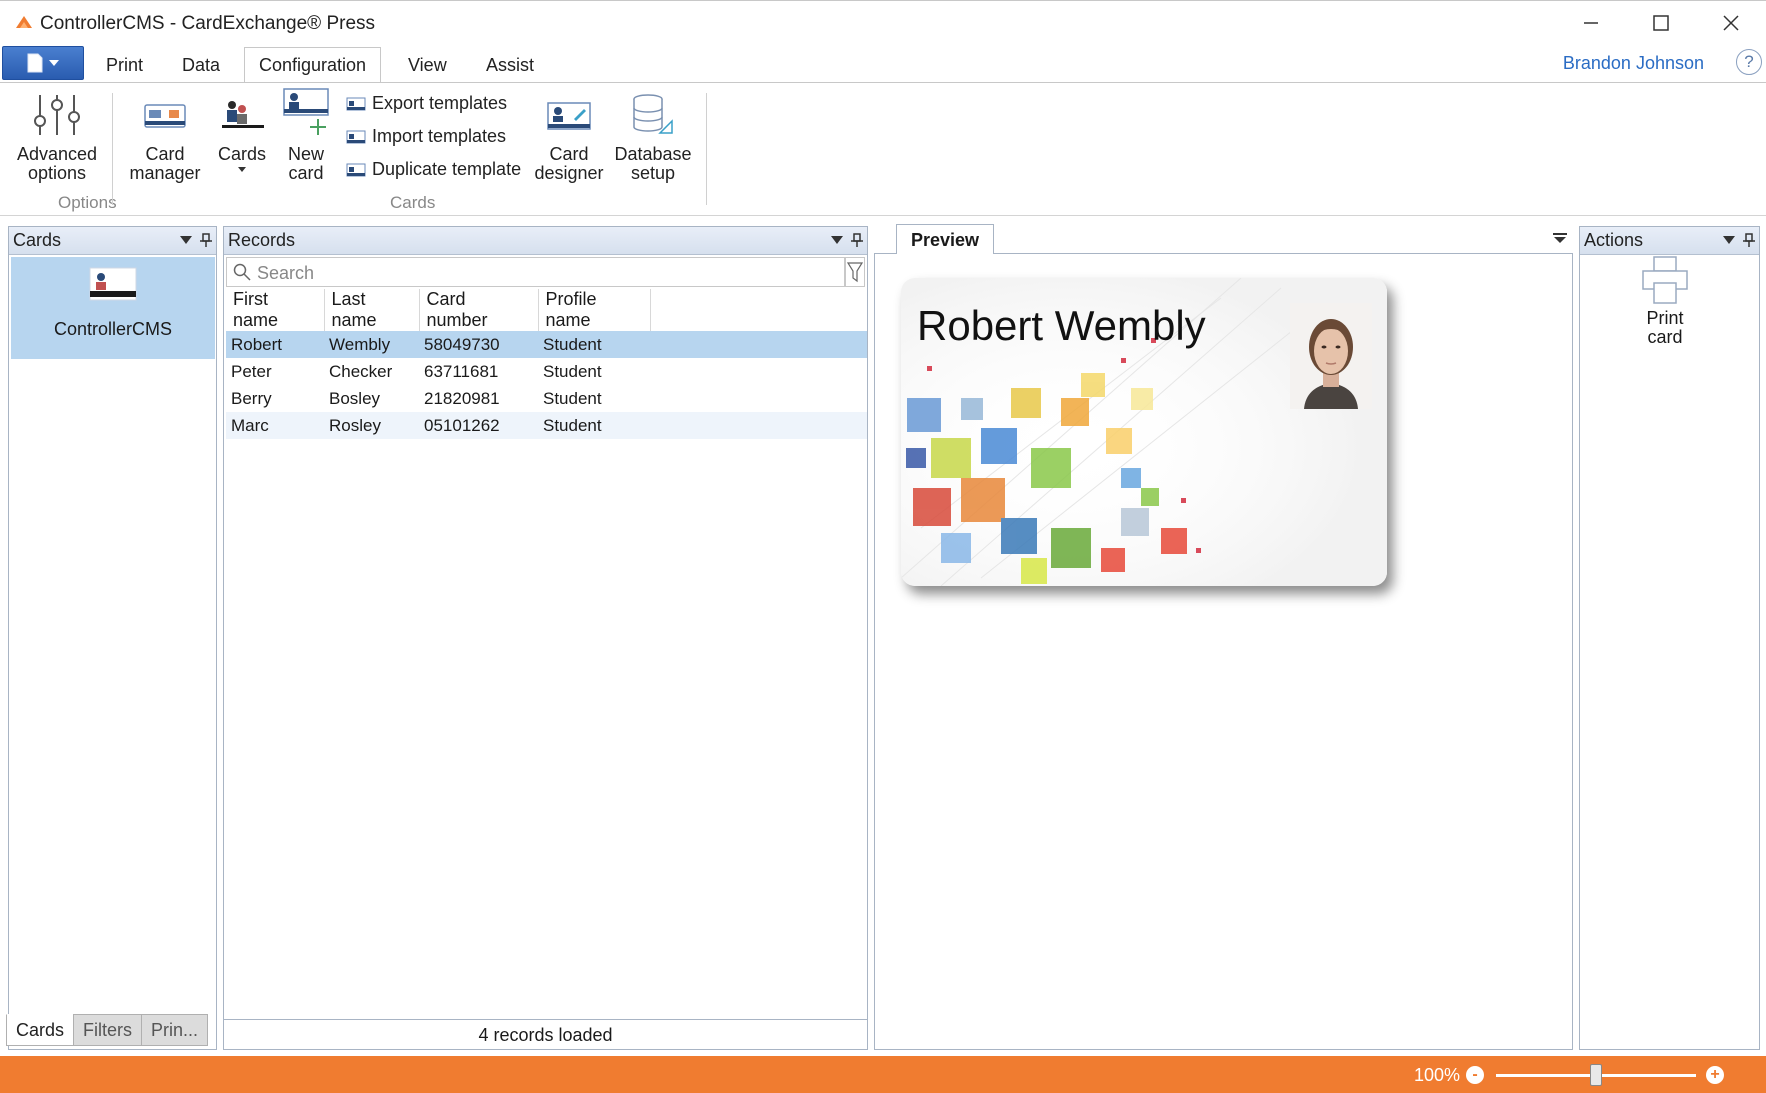 The image size is (1766, 1093). I want to click on database-setup-label-1: Database, so click(653, 154).